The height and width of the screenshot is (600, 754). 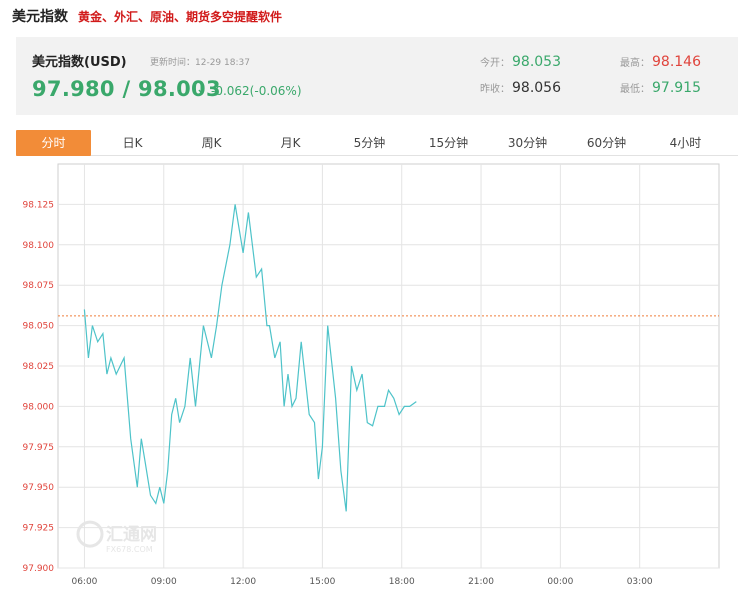 I want to click on y-tick-label: 97.975, so click(x=39, y=448).